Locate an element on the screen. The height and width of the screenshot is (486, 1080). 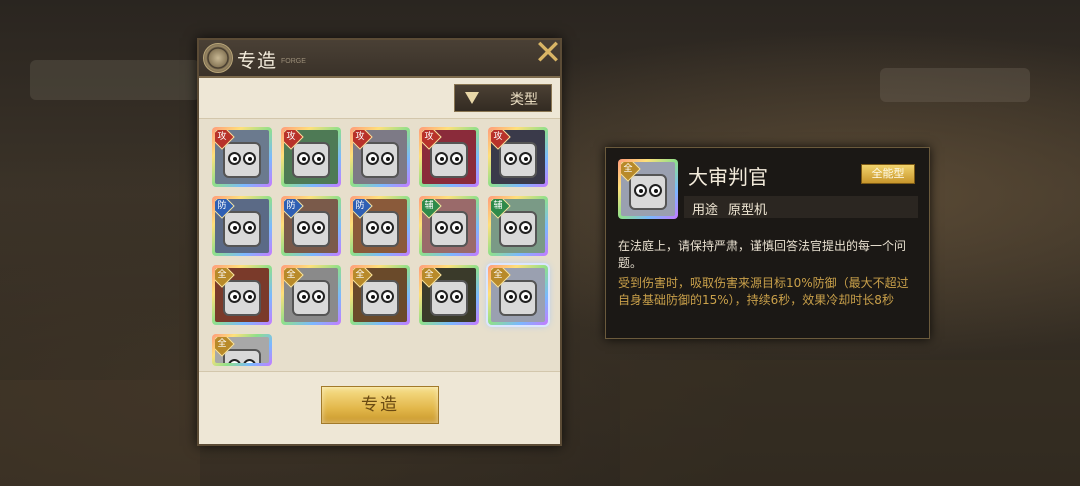
panel-title: 专造 is located at coordinates (257, 61).